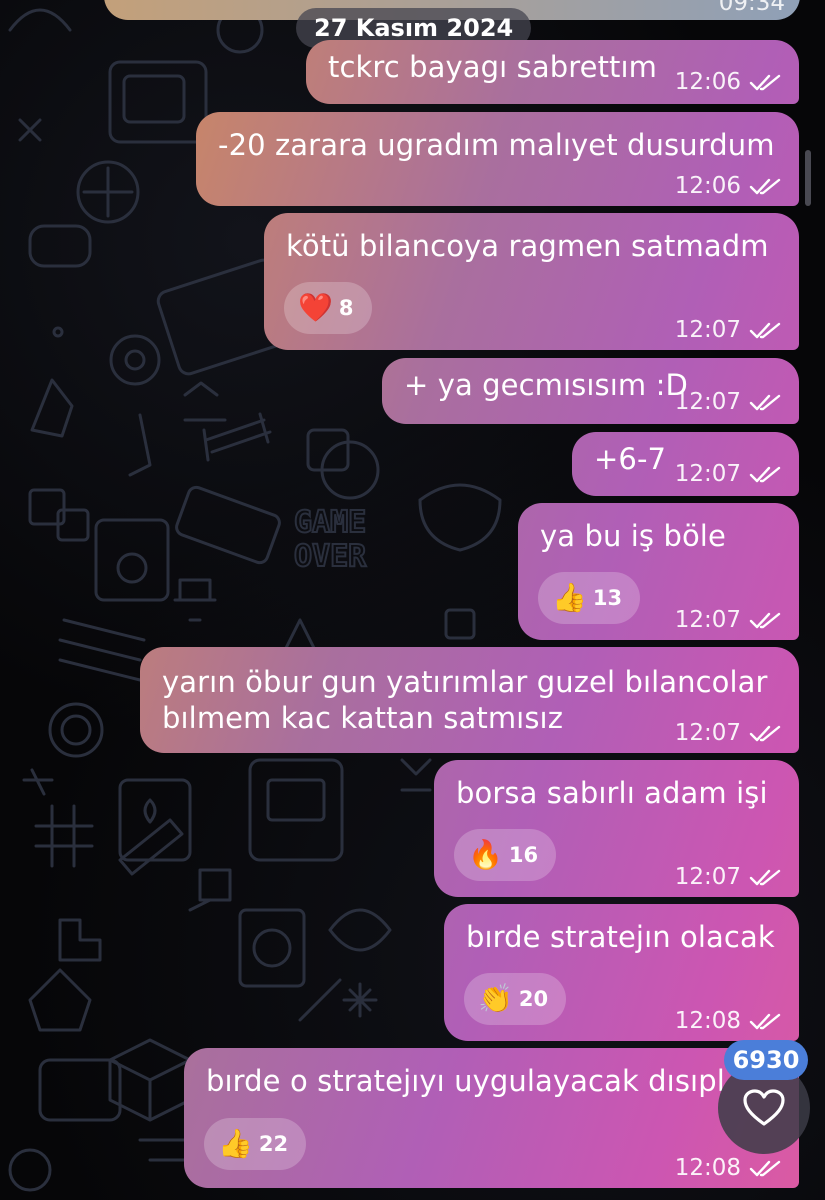 This screenshot has width=825, height=1200. I want to click on message-text: kötü bilancoya ragmen satmadm, so click(527, 246).